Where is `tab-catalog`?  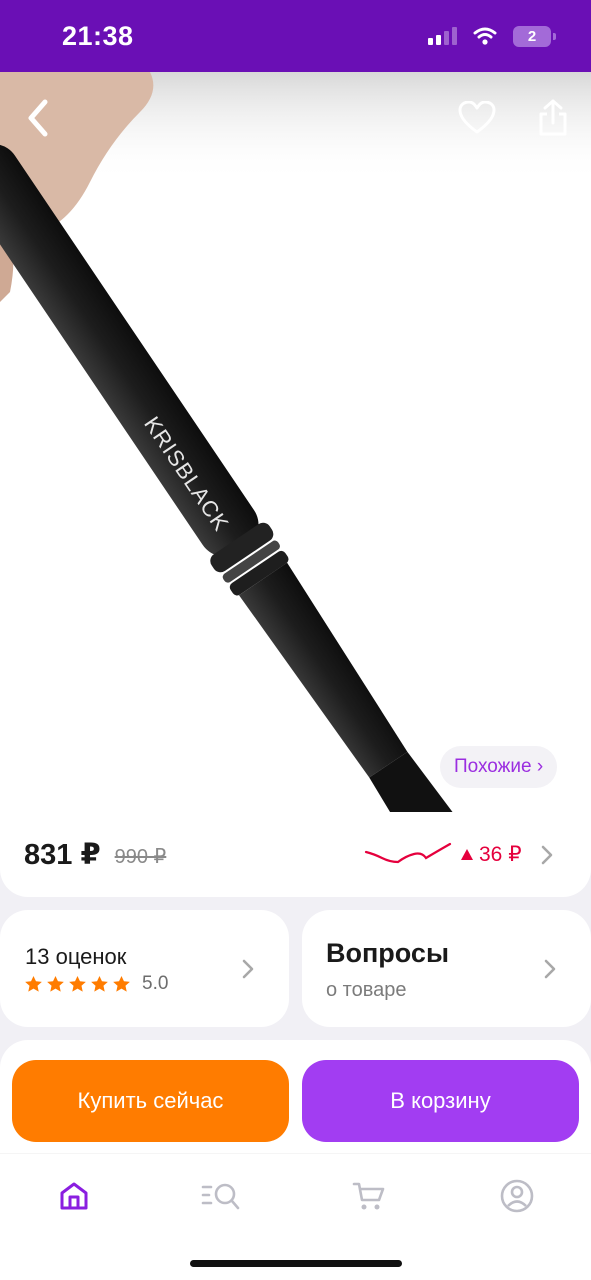
tab-catalog is located at coordinates (221, 1196).